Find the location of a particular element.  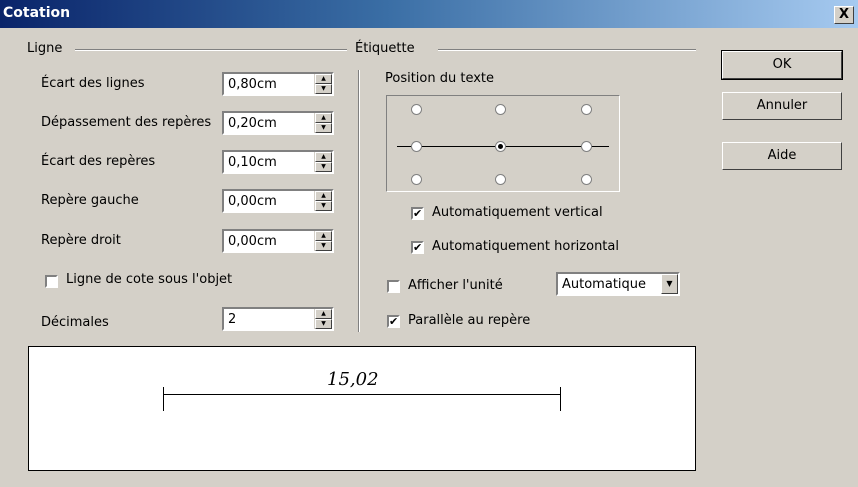

ligne-group-label: Ligne is located at coordinates (45, 48).